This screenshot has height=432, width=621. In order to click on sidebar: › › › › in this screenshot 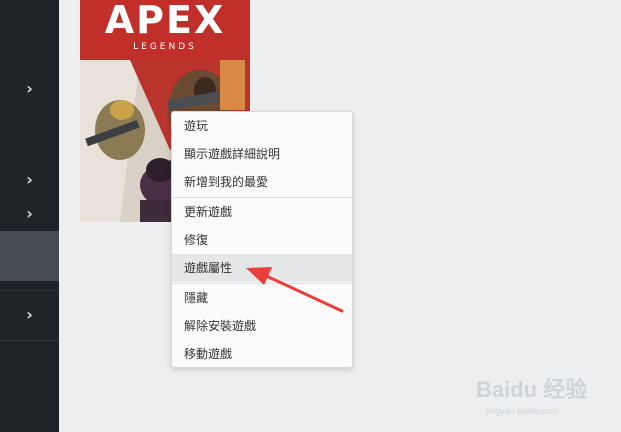, I will do `click(29, 216)`.